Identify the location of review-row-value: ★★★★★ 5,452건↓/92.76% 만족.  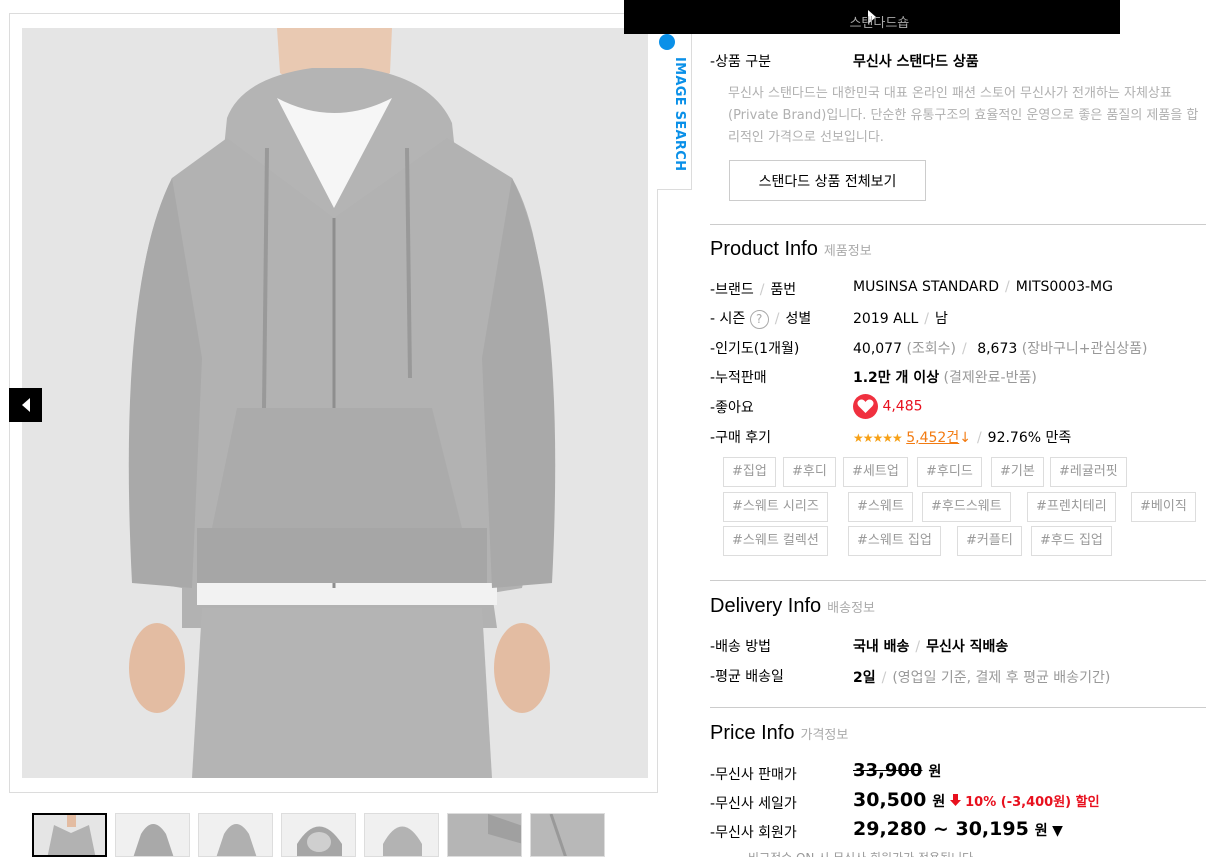
(962, 438).